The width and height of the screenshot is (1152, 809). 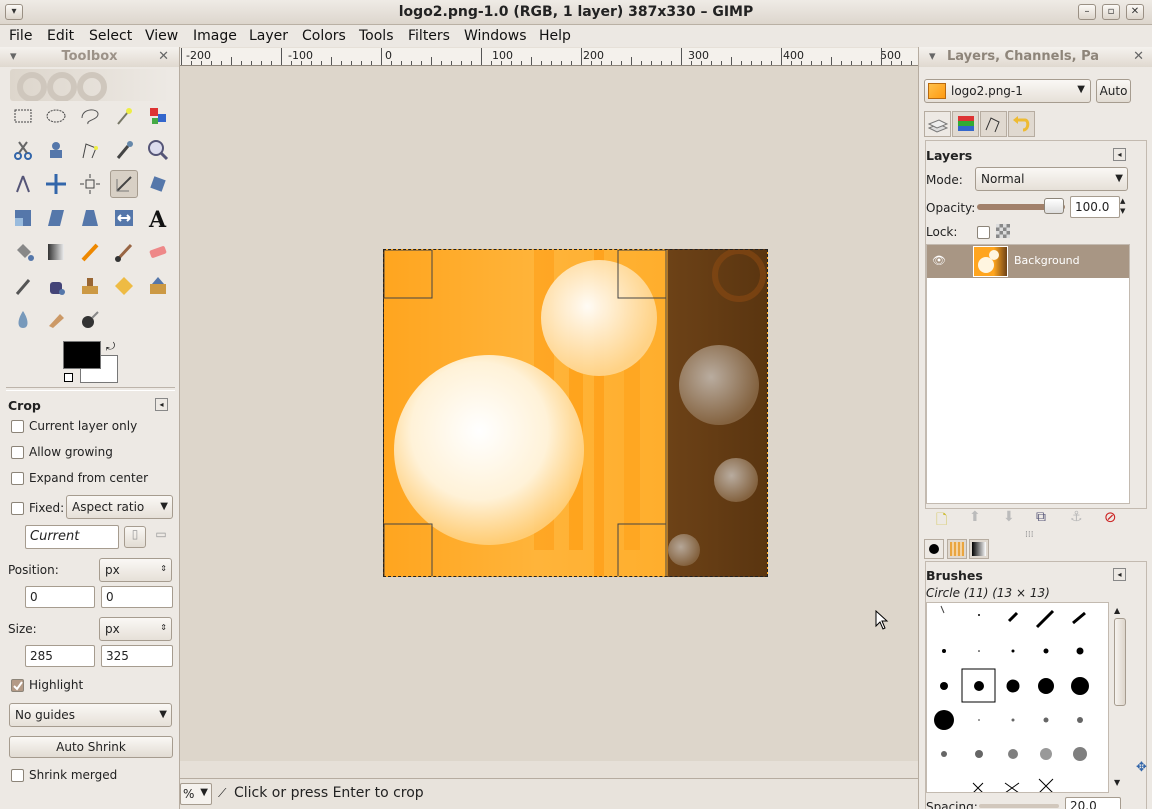 I want to click on auto-button: Auto, so click(x=1113, y=91).